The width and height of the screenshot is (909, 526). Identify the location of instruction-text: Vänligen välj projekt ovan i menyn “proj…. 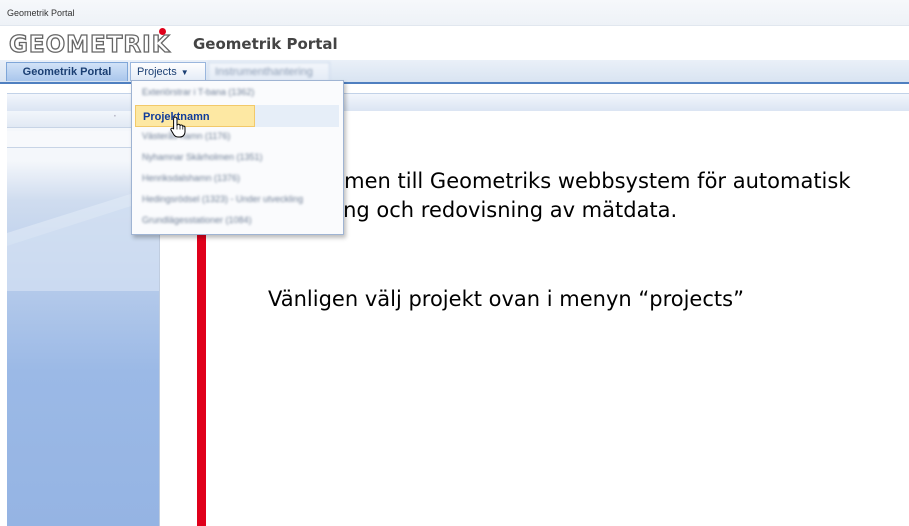
(506, 299).